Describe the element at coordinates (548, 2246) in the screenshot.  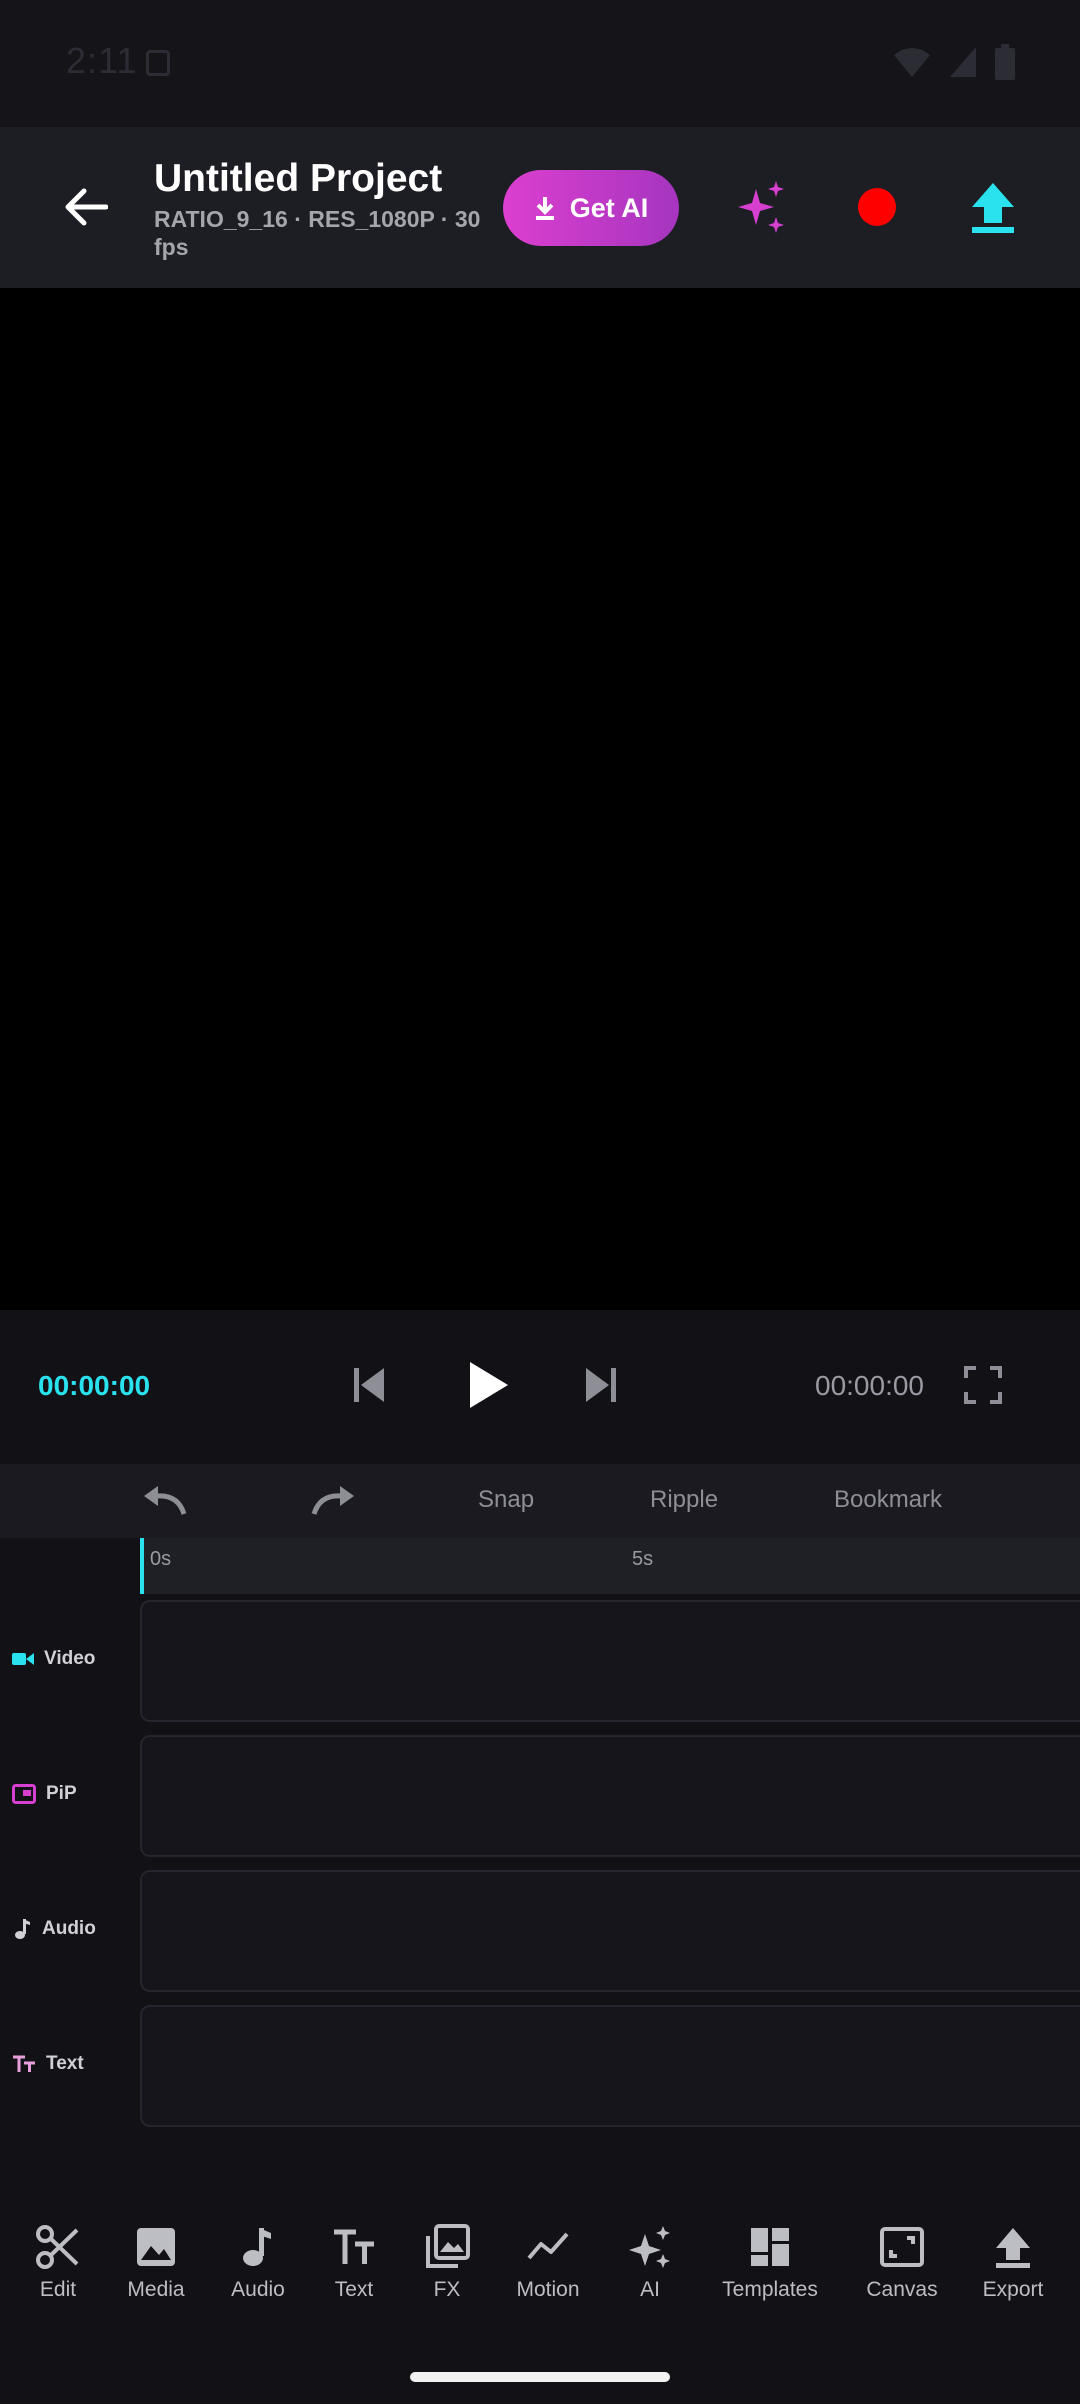
I see `motion-icon` at that location.